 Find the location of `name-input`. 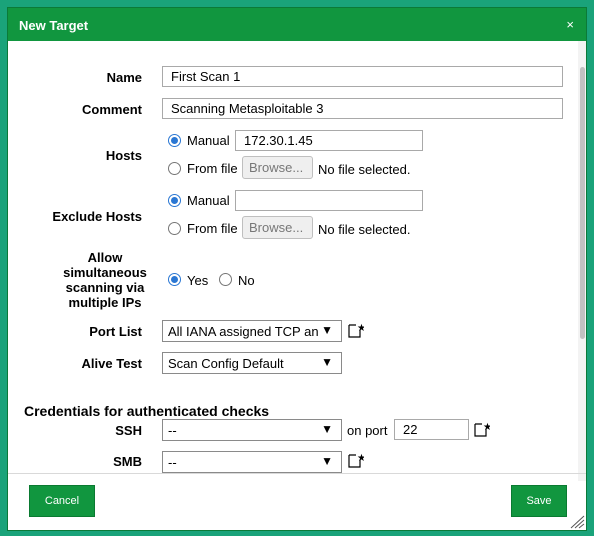

name-input is located at coordinates (362, 76).